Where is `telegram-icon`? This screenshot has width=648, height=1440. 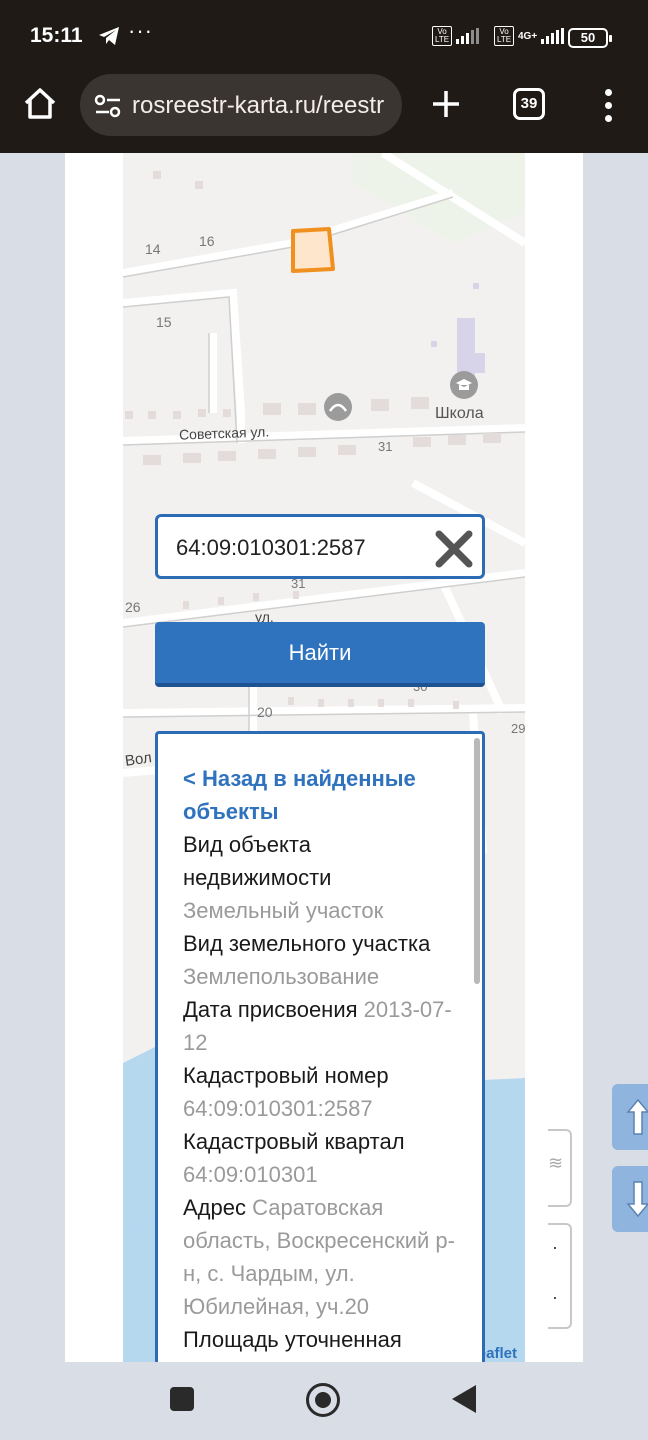 telegram-icon is located at coordinates (109, 38).